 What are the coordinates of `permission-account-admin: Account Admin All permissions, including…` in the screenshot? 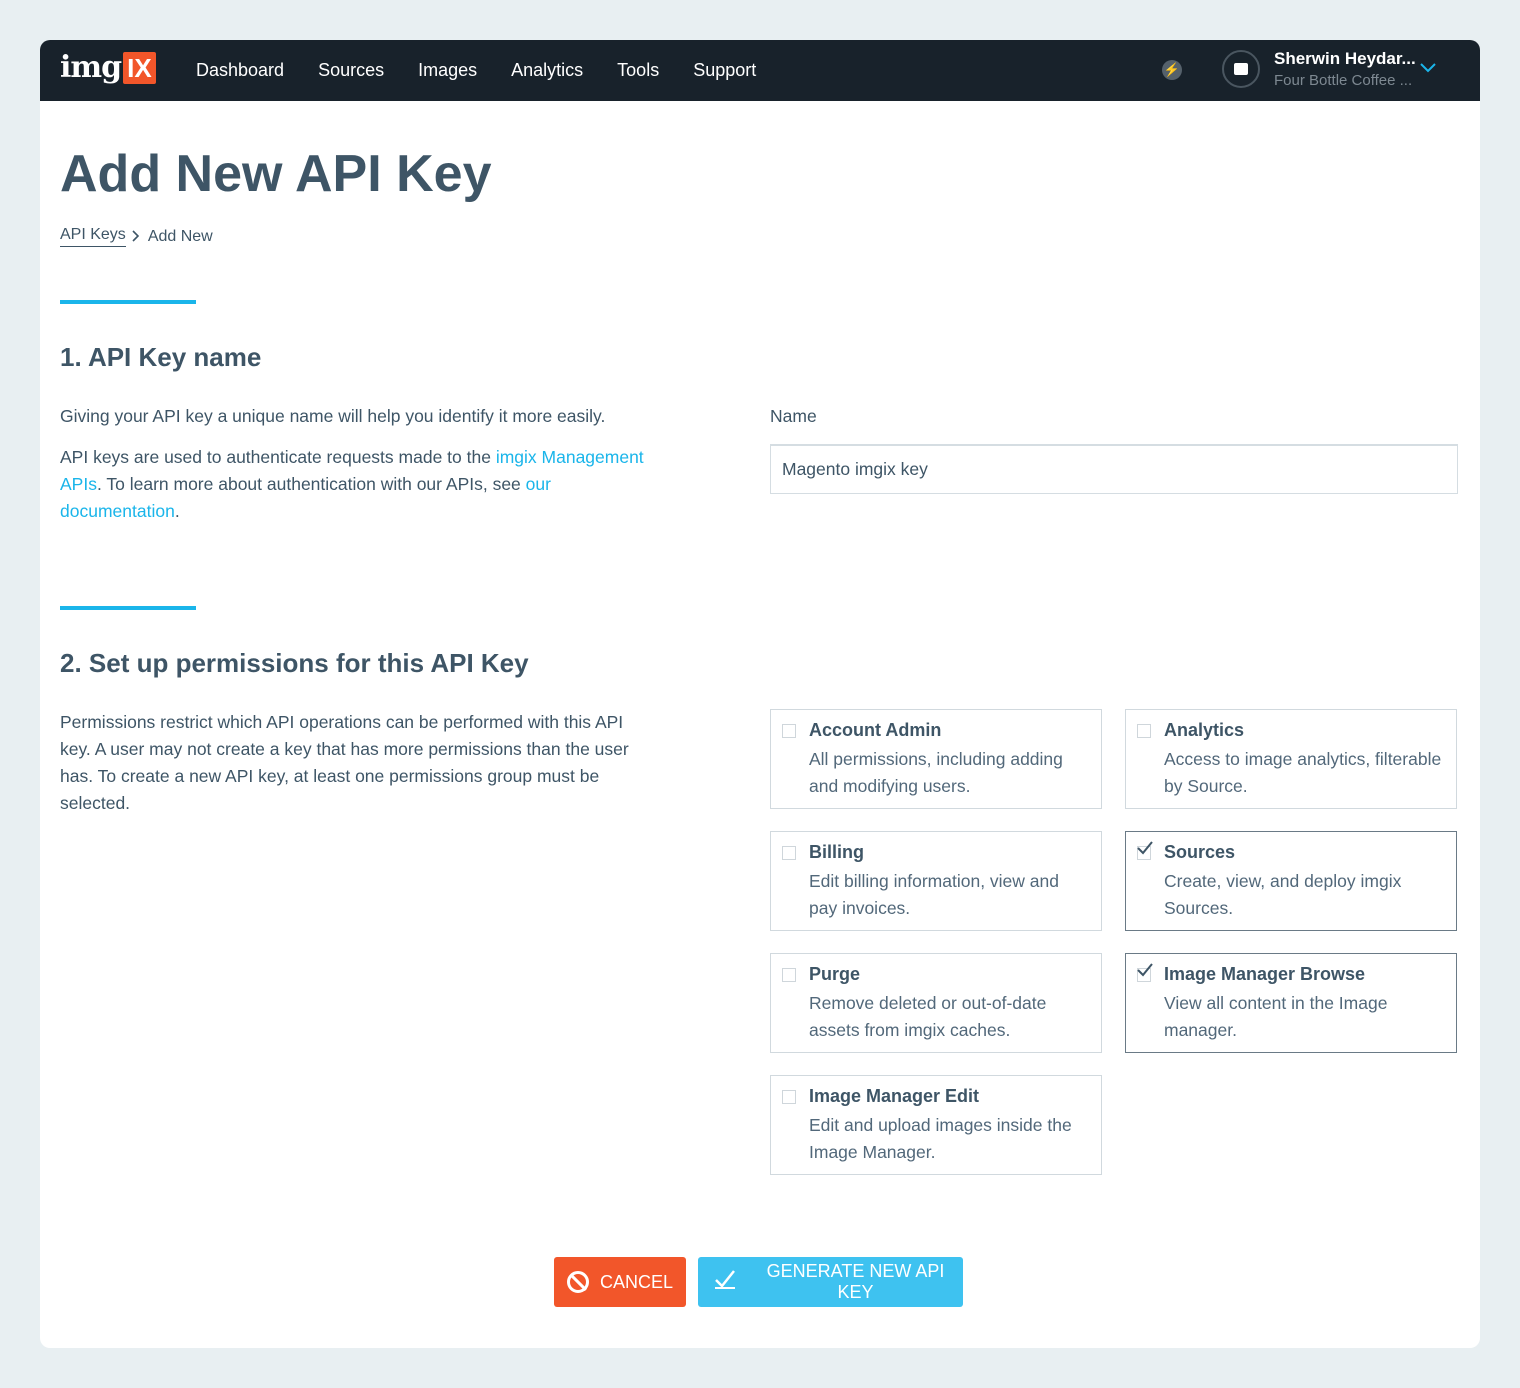 It's located at (936, 759).